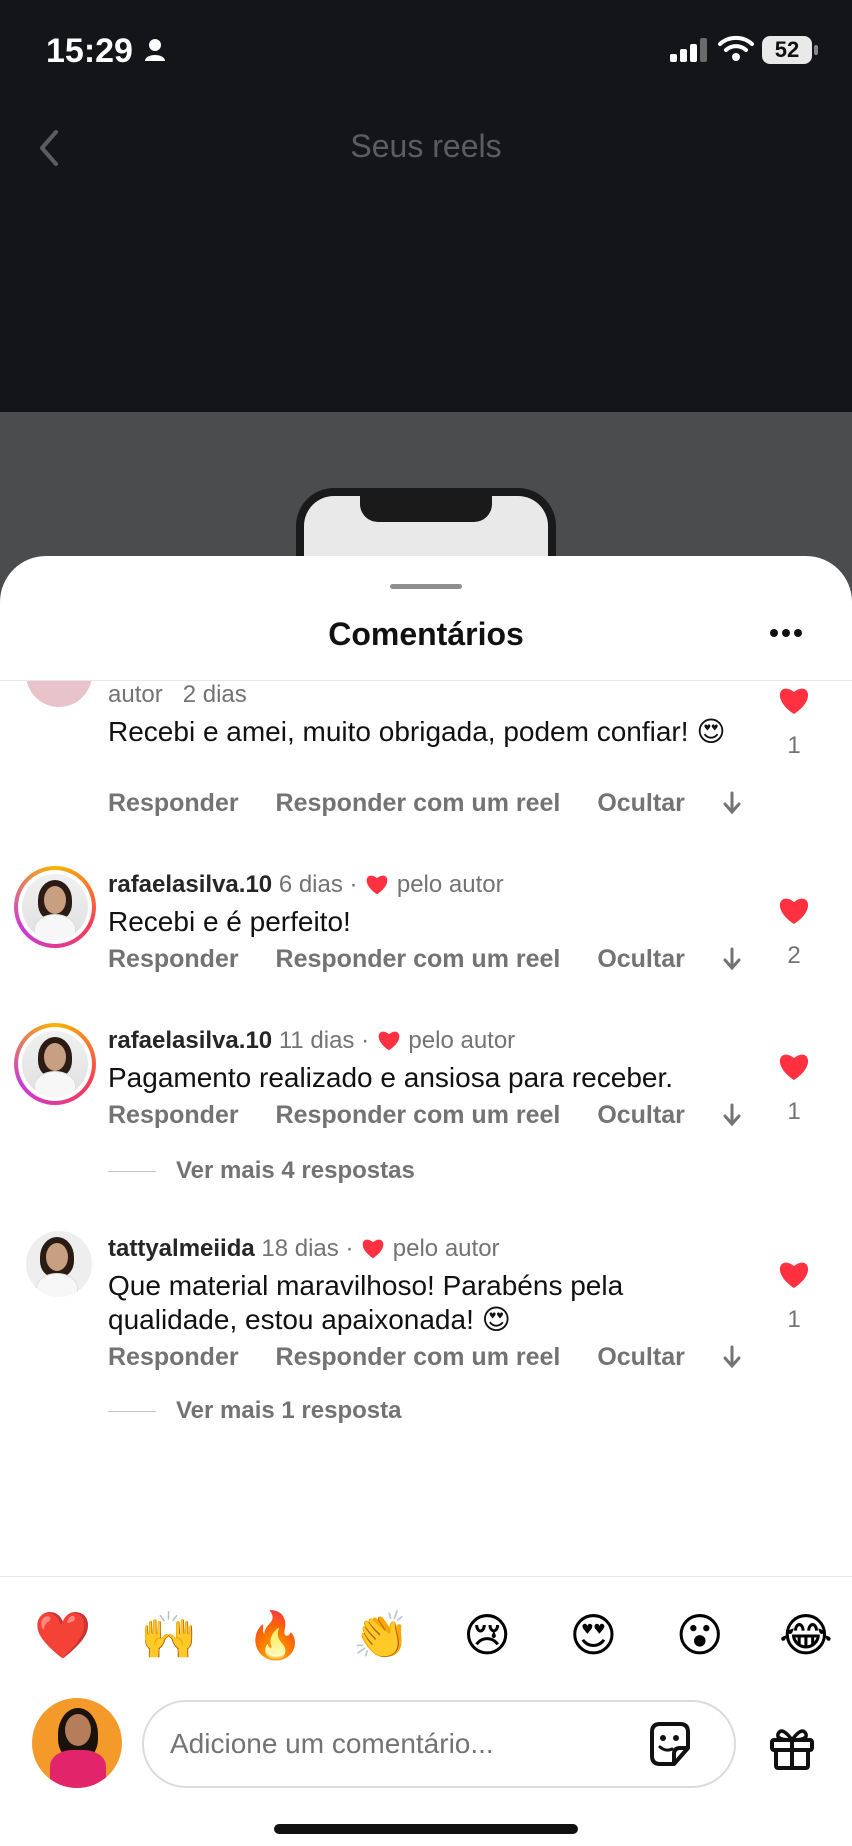 The width and height of the screenshot is (852, 1846). What do you see at coordinates (426, 1576) in the screenshot?
I see `emoji-divider` at bounding box center [426, 1576].